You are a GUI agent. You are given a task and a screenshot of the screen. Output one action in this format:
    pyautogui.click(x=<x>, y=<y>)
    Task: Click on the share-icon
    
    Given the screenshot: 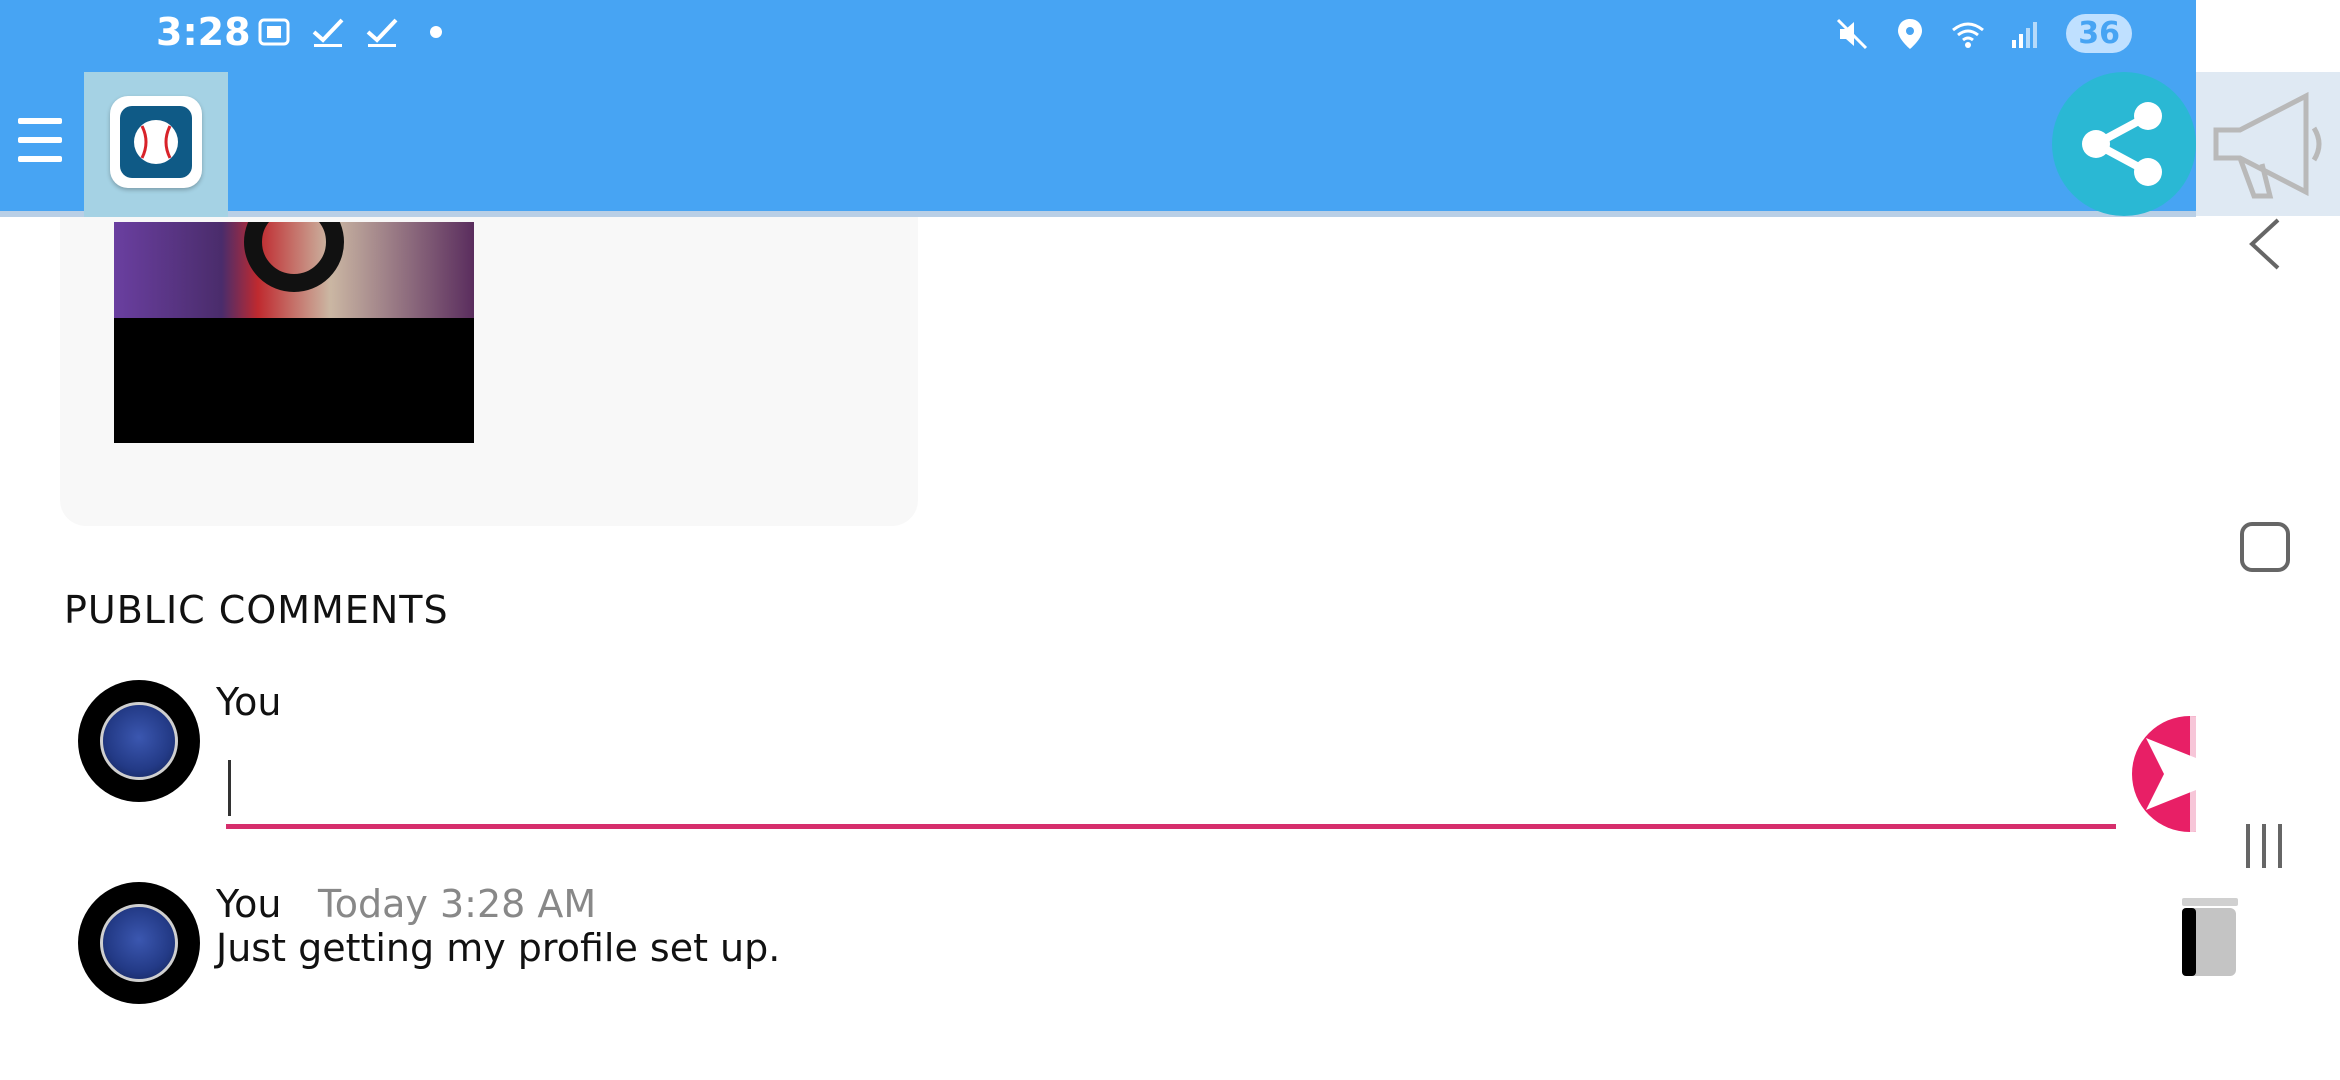 What is the action you would take?
    pyautogui.click(x=2122, y=144)
    